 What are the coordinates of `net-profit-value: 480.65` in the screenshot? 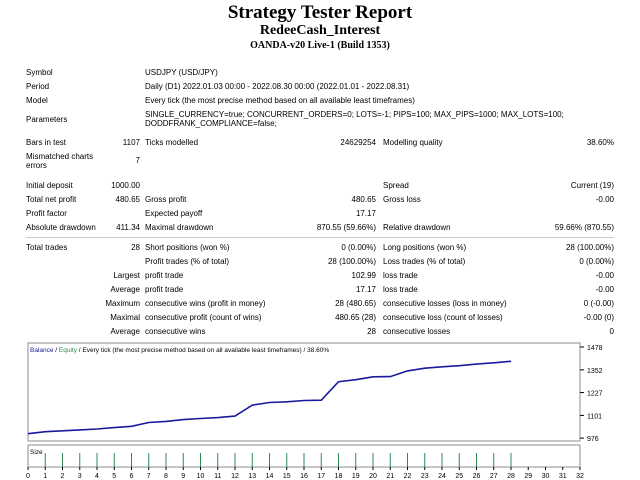 It's located at (127, 199).